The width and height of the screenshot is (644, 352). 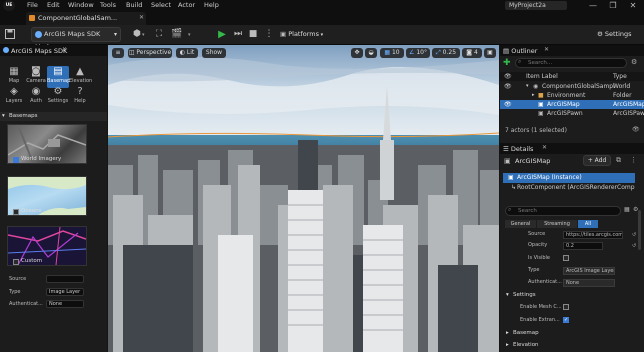 What do you see at coordinates (36, 77) in the screenshot?
I see `mode-camera-button: ◙ Camera` at bounding box center [36, 77].